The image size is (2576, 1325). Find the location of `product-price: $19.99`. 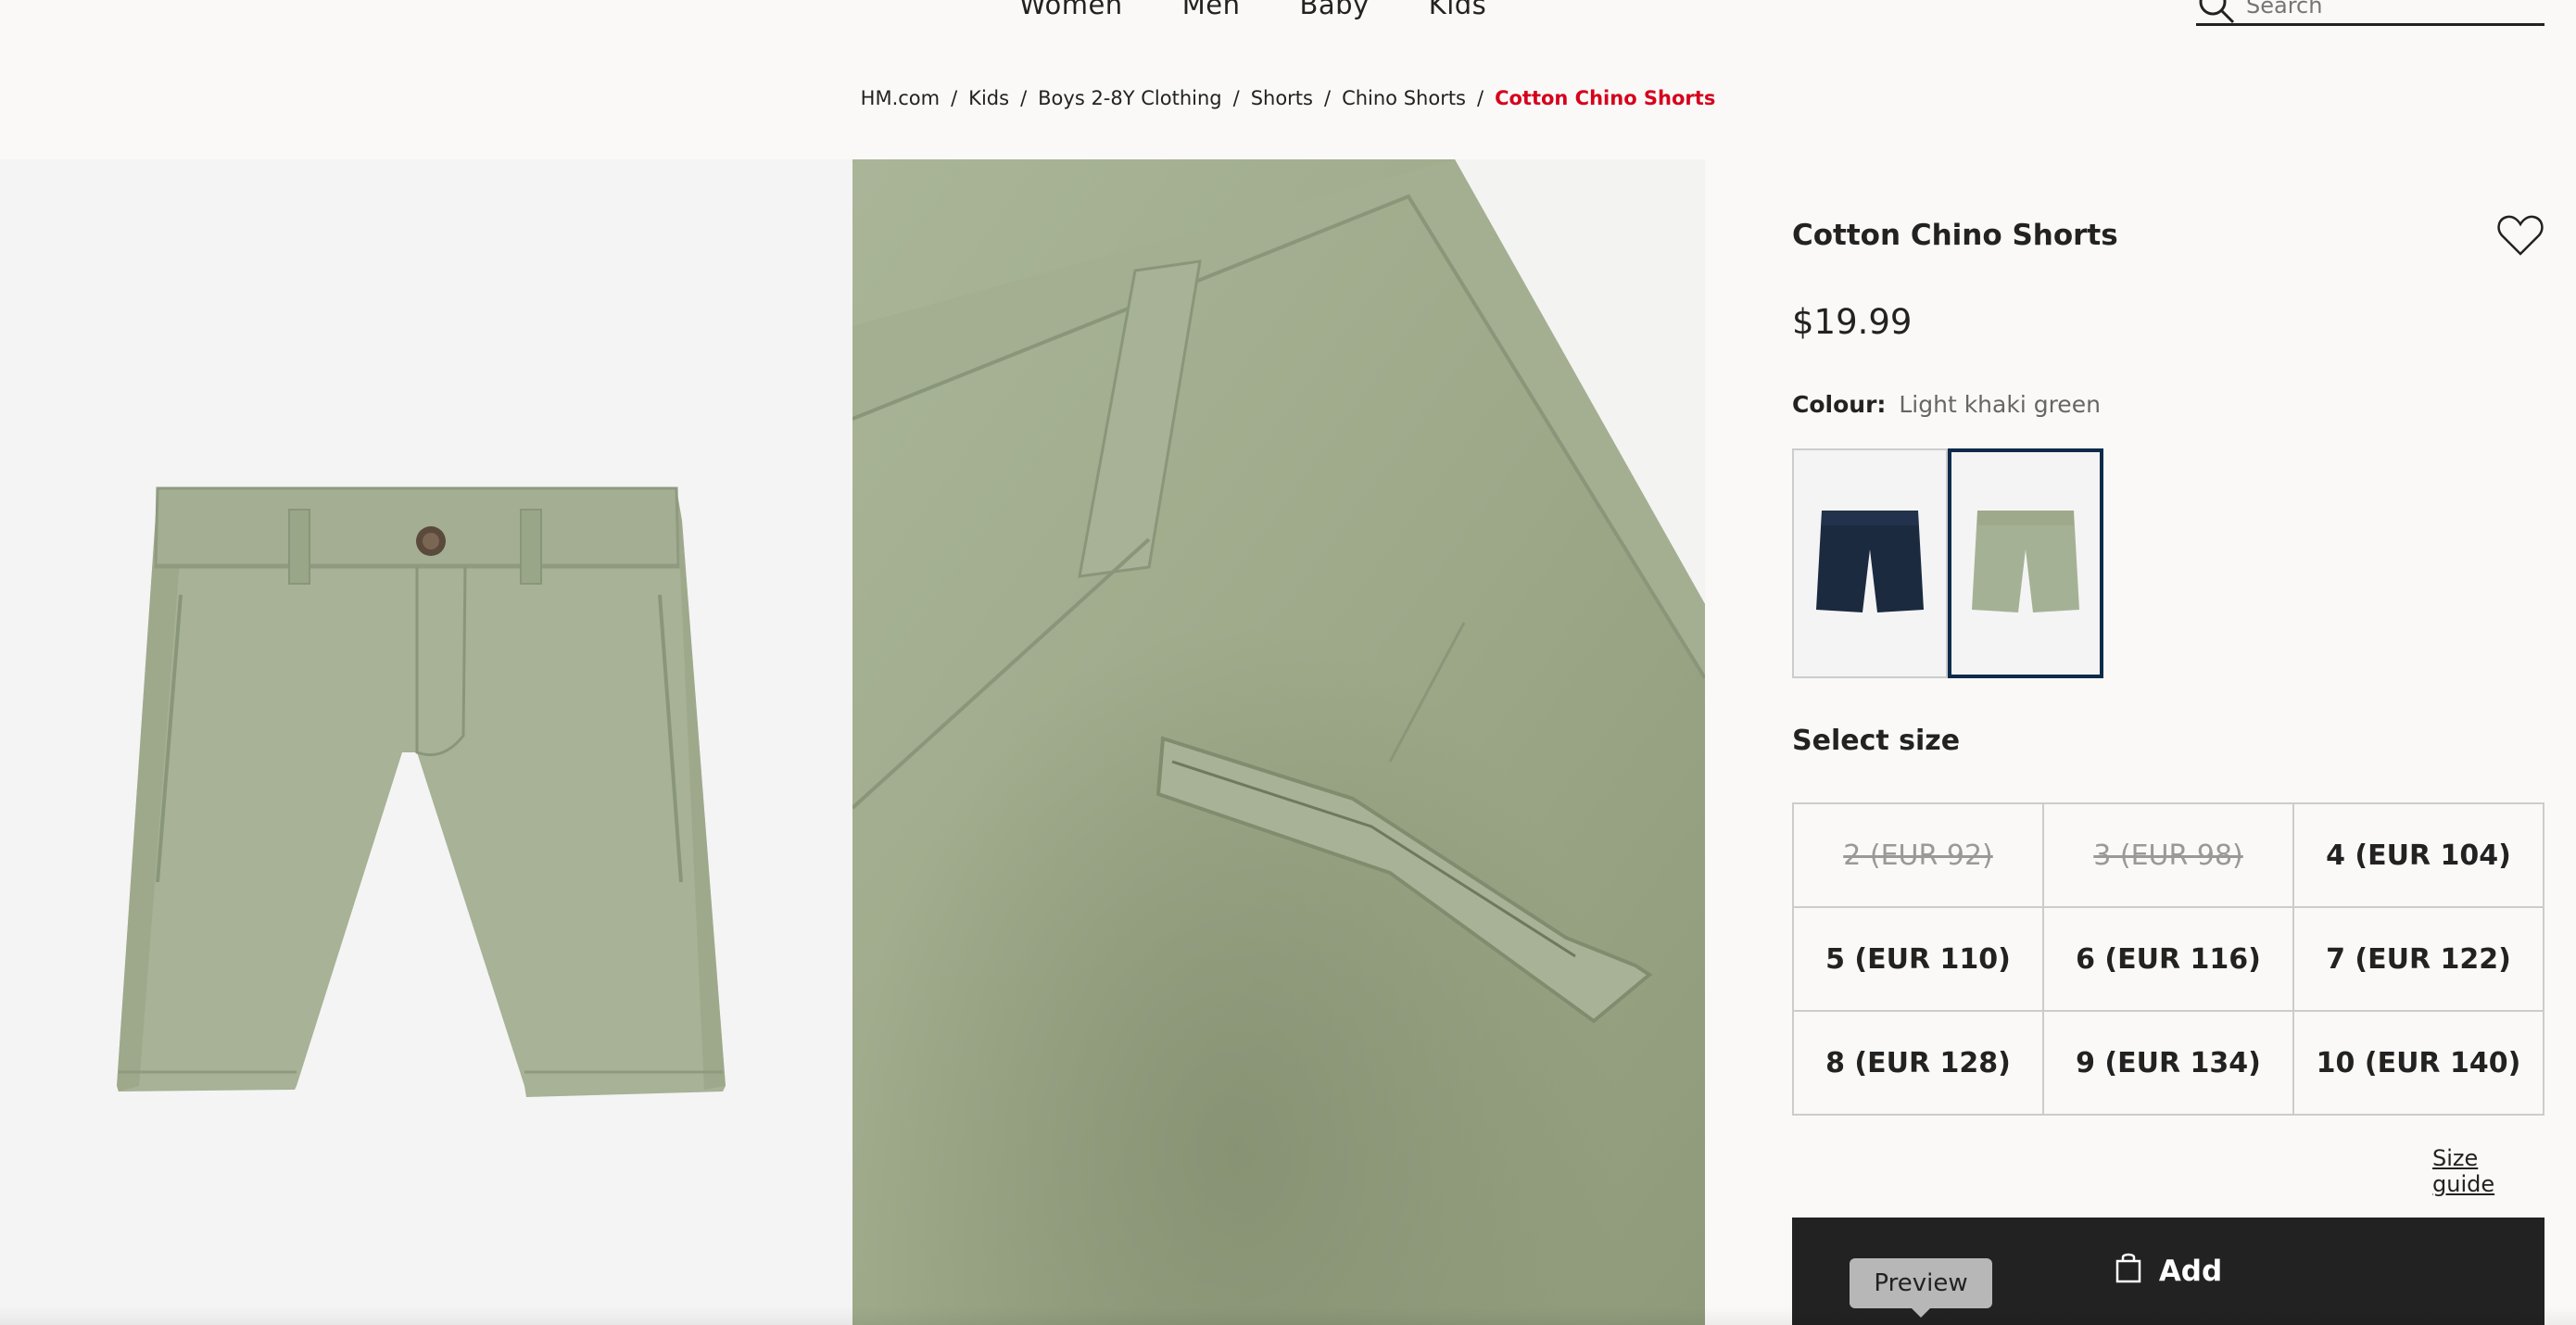

product-price: $19.99 is located at coordinates (1852, 322).